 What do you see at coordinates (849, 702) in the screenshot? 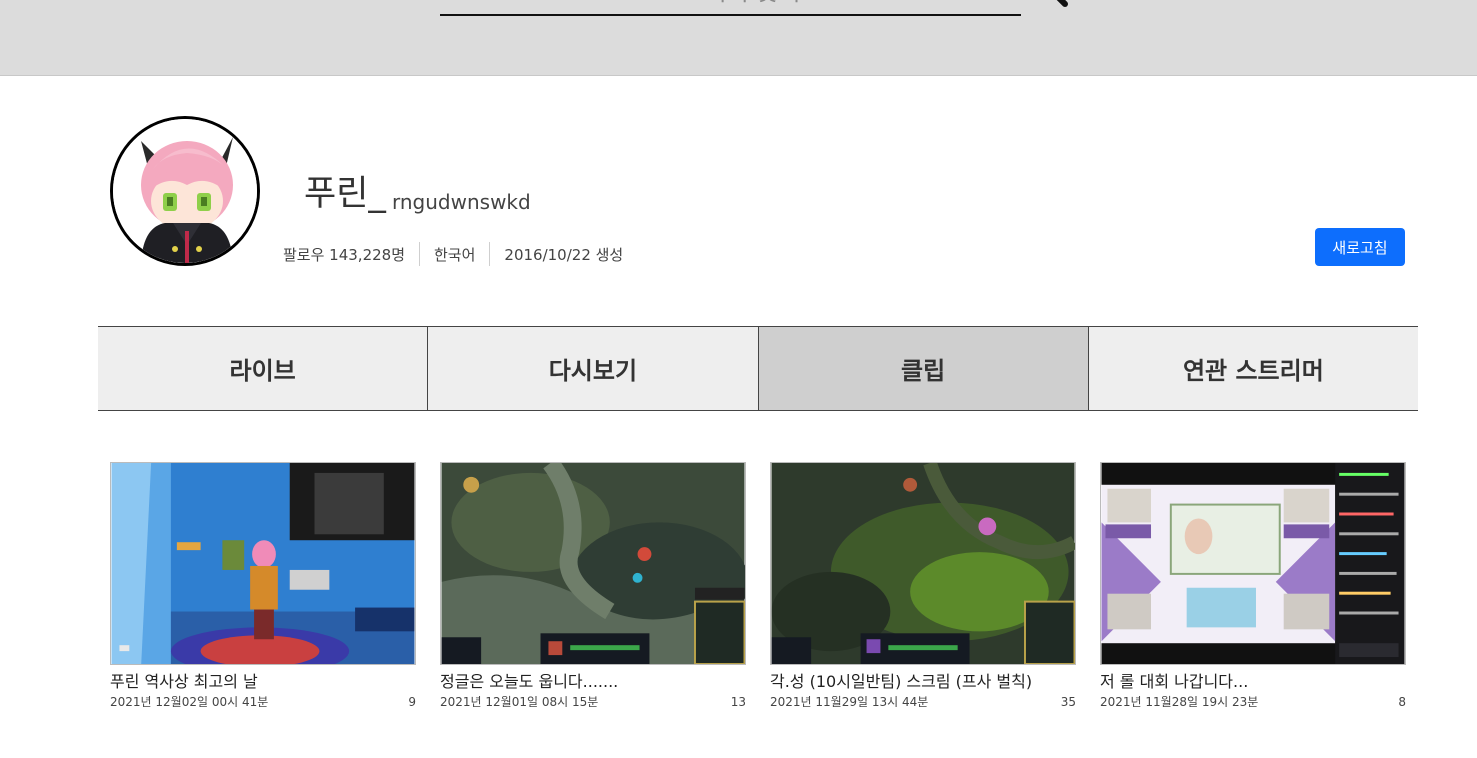
I see `clip-date: 2021년 11월29일 13시 44분` at bounding box center [849, 702].